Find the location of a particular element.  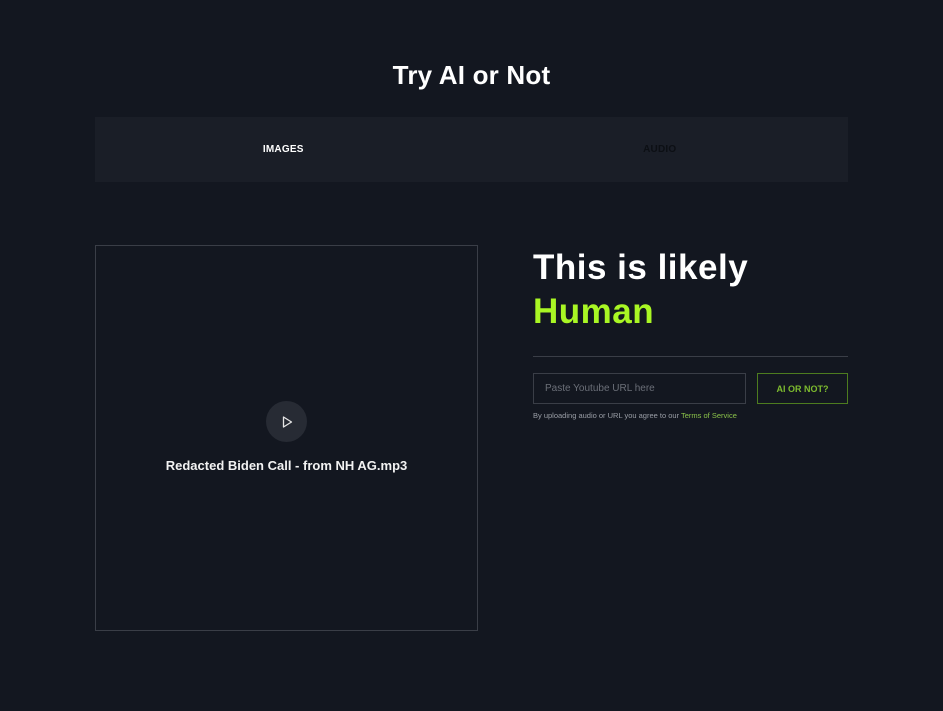

play-button is located at coordinates (286, 421).